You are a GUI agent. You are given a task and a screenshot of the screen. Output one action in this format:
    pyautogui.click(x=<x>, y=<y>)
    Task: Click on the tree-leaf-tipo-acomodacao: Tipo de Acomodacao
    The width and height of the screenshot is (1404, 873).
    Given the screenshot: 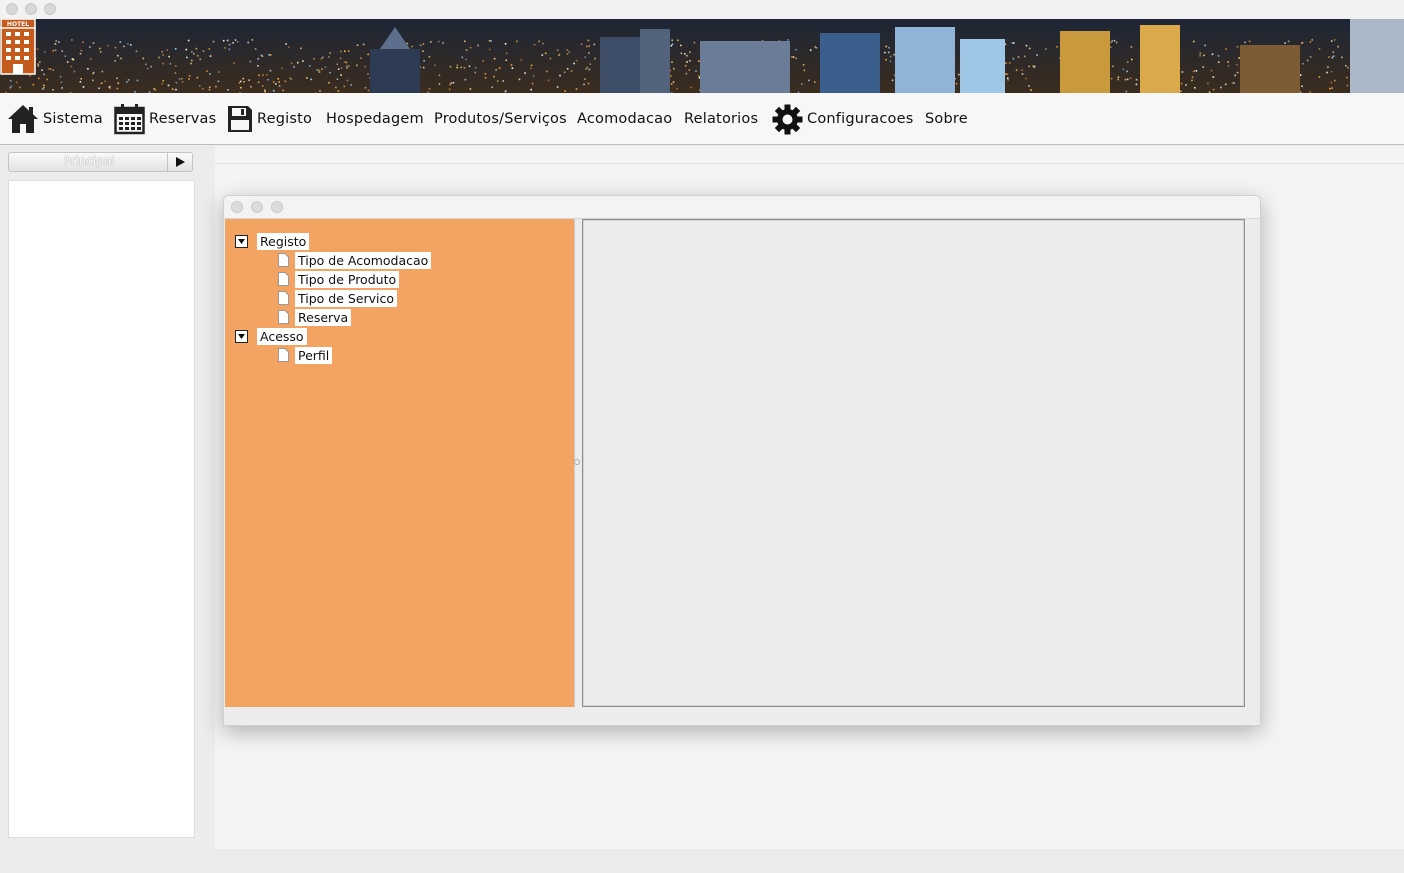 What is the action you would take?
    pyautogui.click(x=355, y=260)
    